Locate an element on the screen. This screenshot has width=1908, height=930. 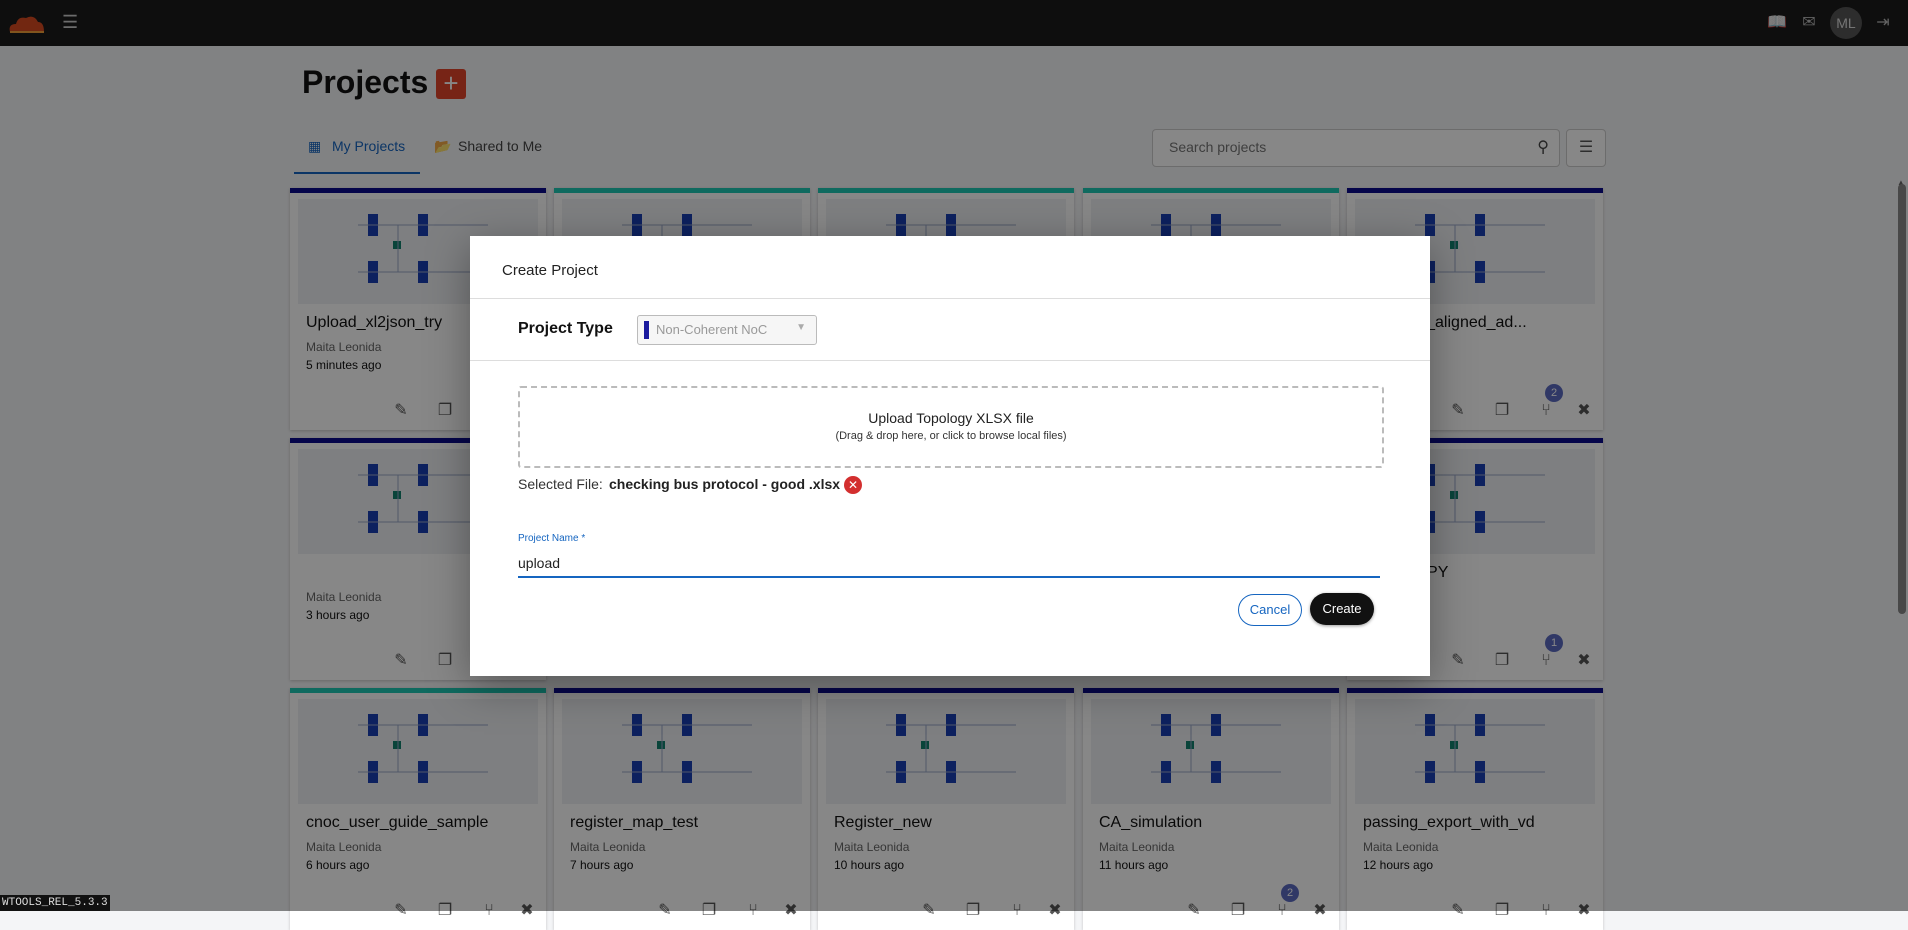
project-type-select: Non-Coherent NoC ▼ is located at coordinates (727, 330).